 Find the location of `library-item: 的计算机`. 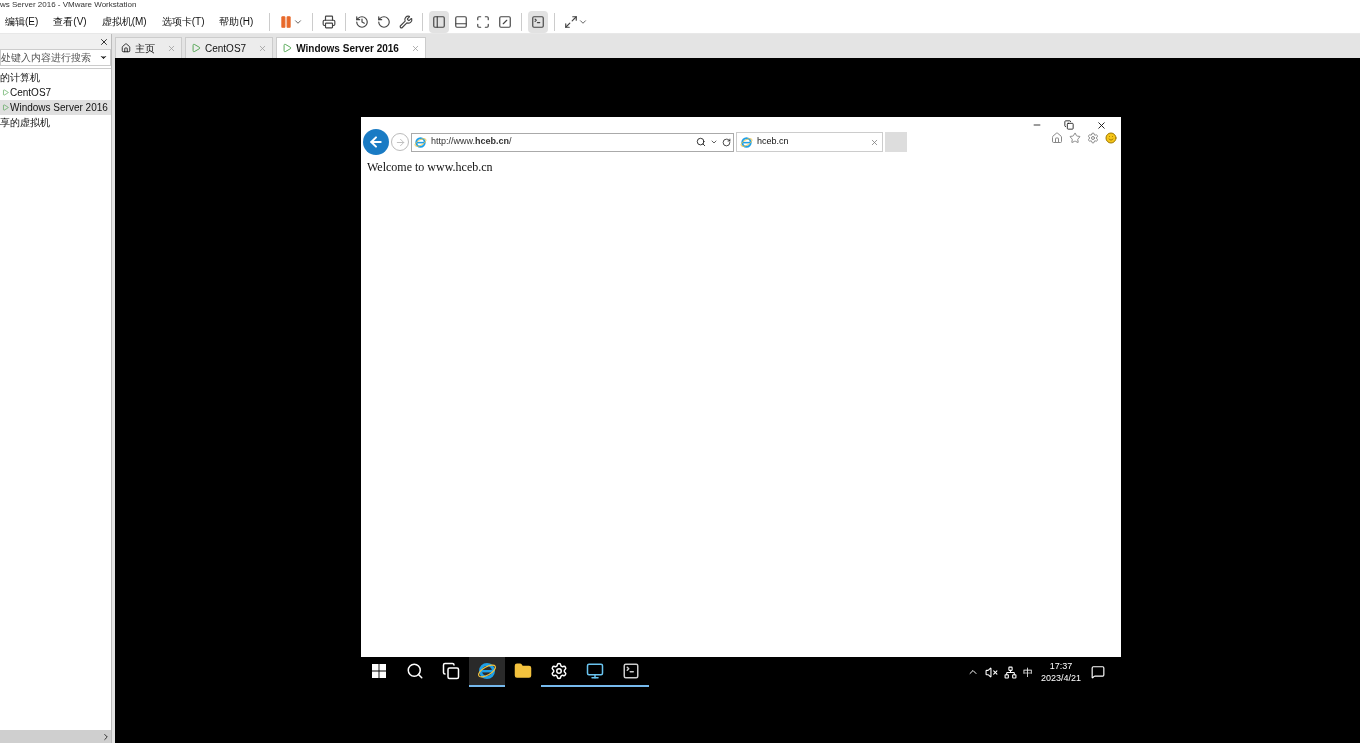

library-item: 的计算机 is located at coordinates (55, 77).